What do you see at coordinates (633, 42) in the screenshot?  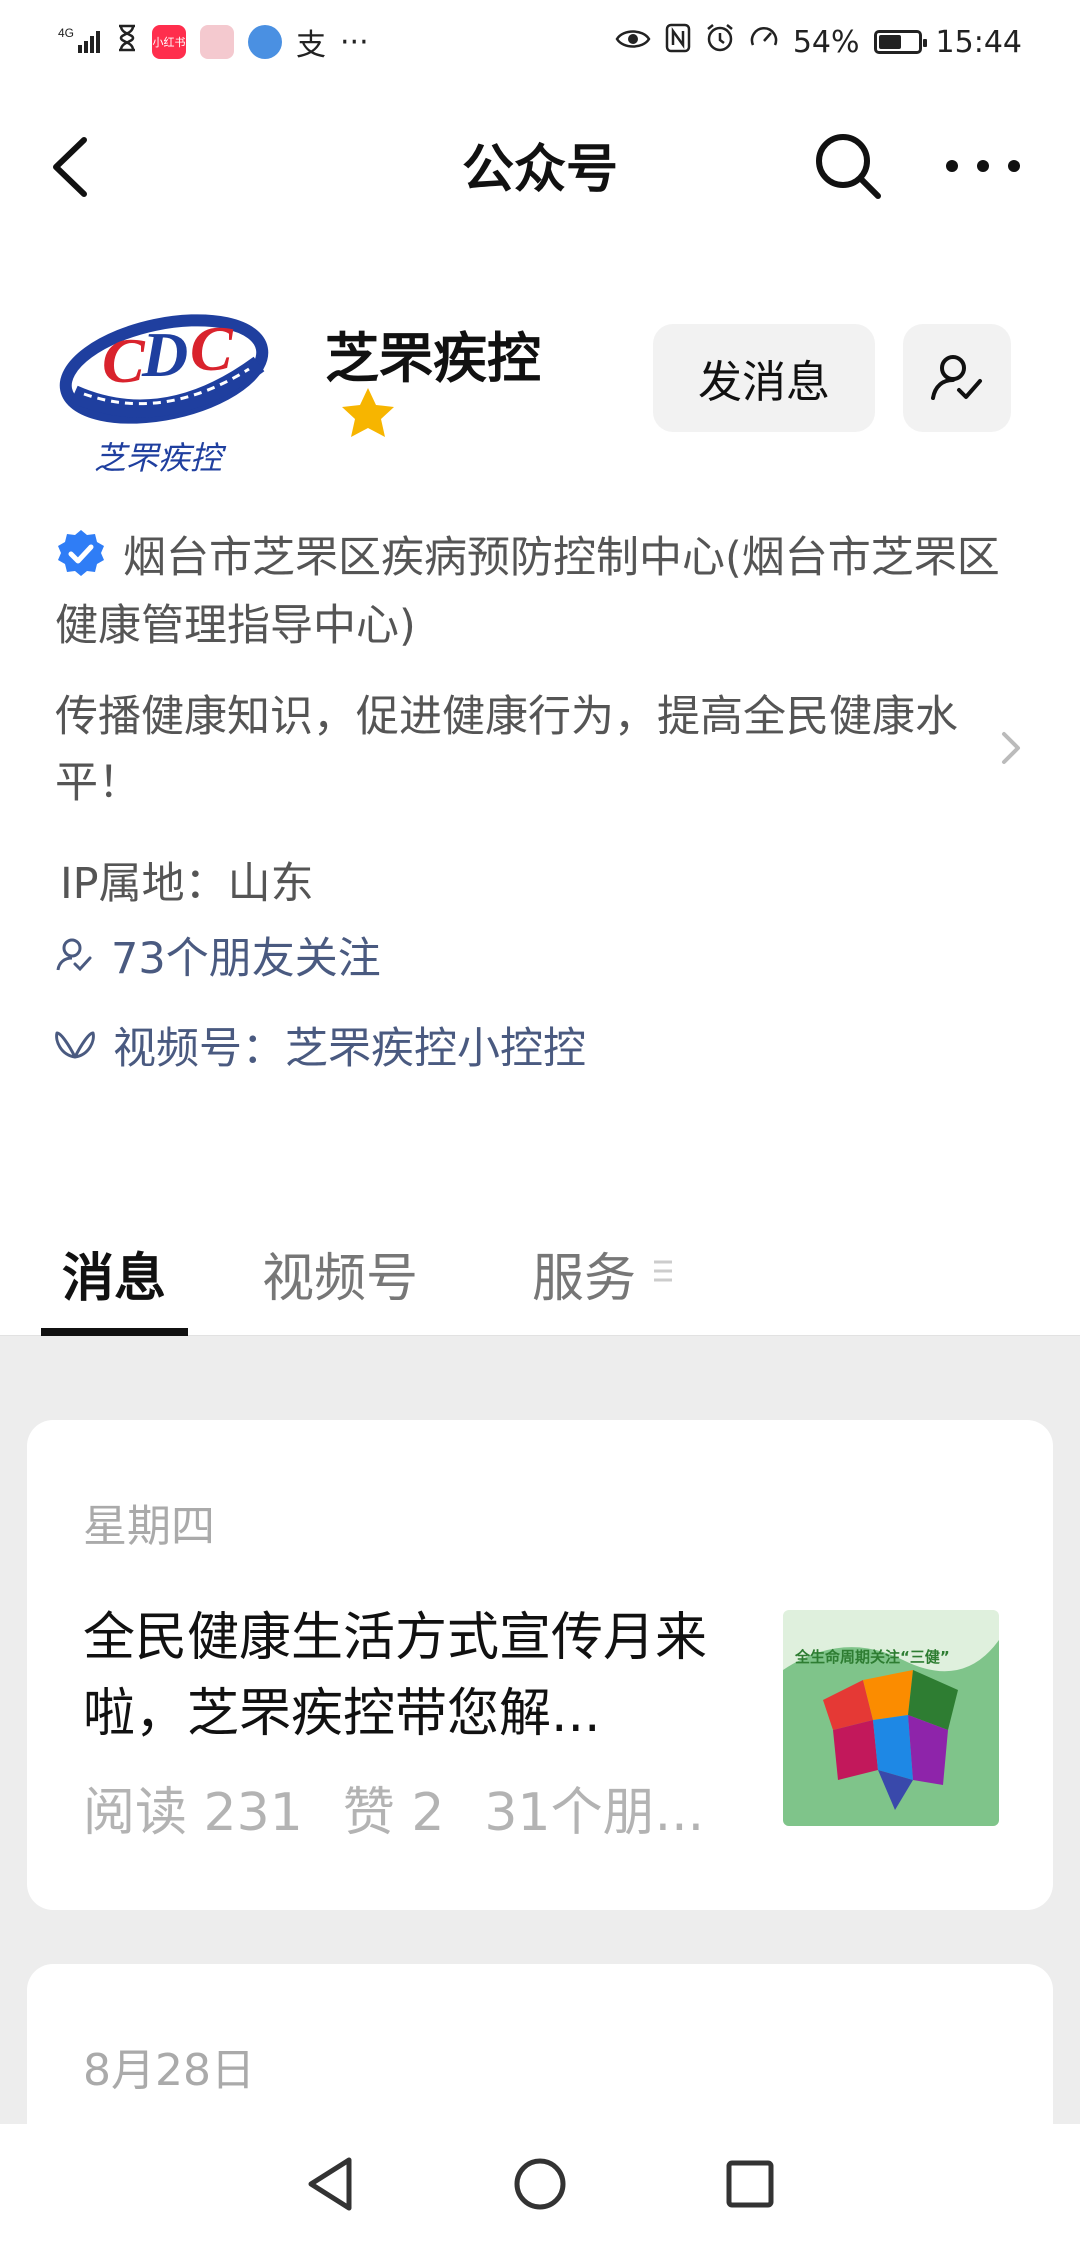 I see `eye-icon` at bounding box center [633, 42].